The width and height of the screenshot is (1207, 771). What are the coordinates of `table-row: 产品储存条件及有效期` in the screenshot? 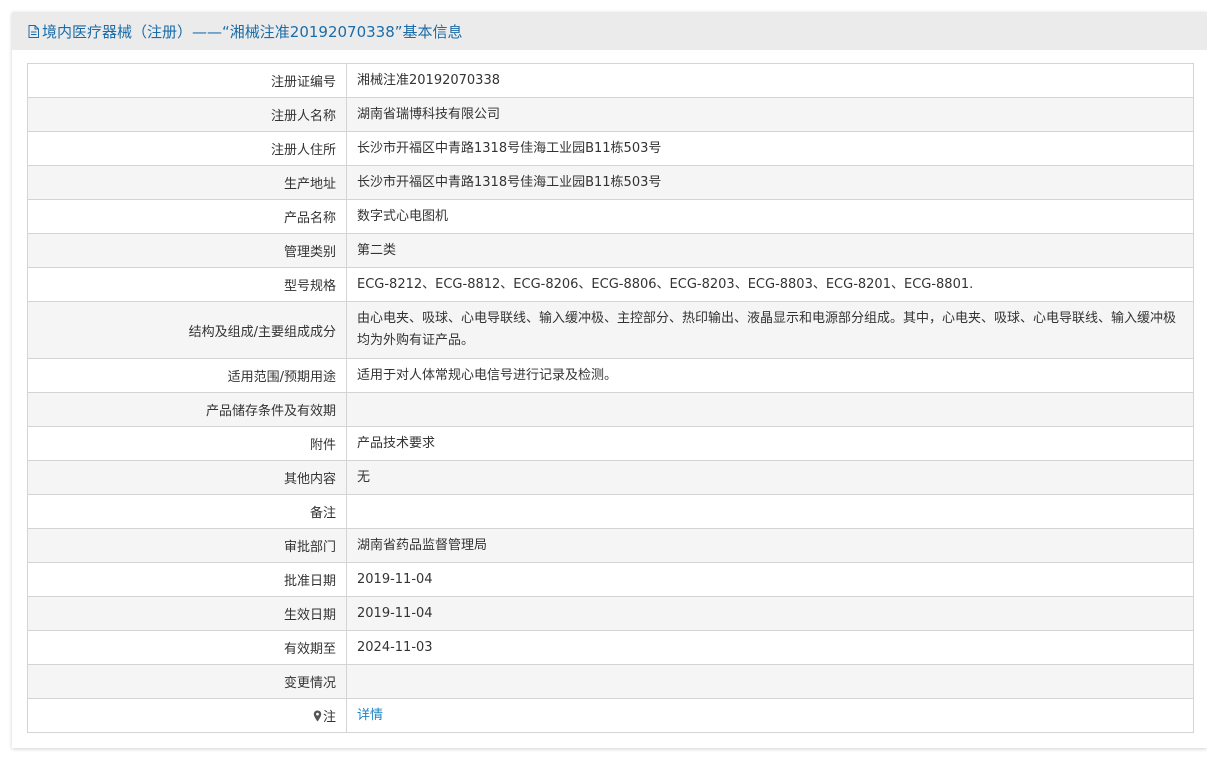 It's located at (610, 409).